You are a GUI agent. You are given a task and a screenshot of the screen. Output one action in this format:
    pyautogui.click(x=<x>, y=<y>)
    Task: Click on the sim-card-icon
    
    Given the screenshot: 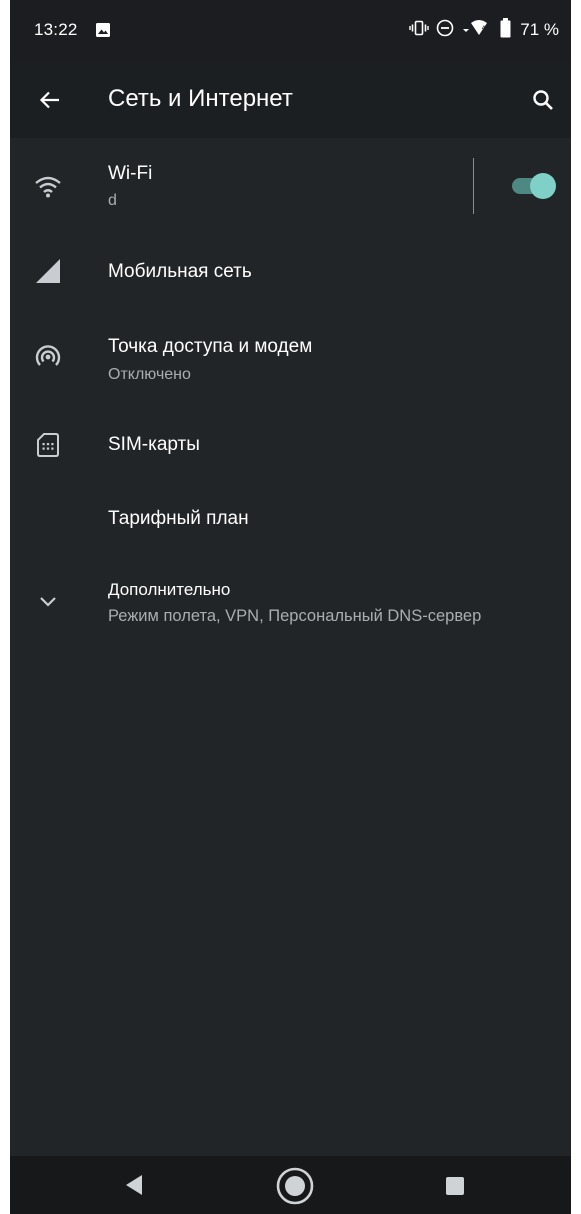 What is the action you would take?
    pyautogui.click(x=48, y=445)
    